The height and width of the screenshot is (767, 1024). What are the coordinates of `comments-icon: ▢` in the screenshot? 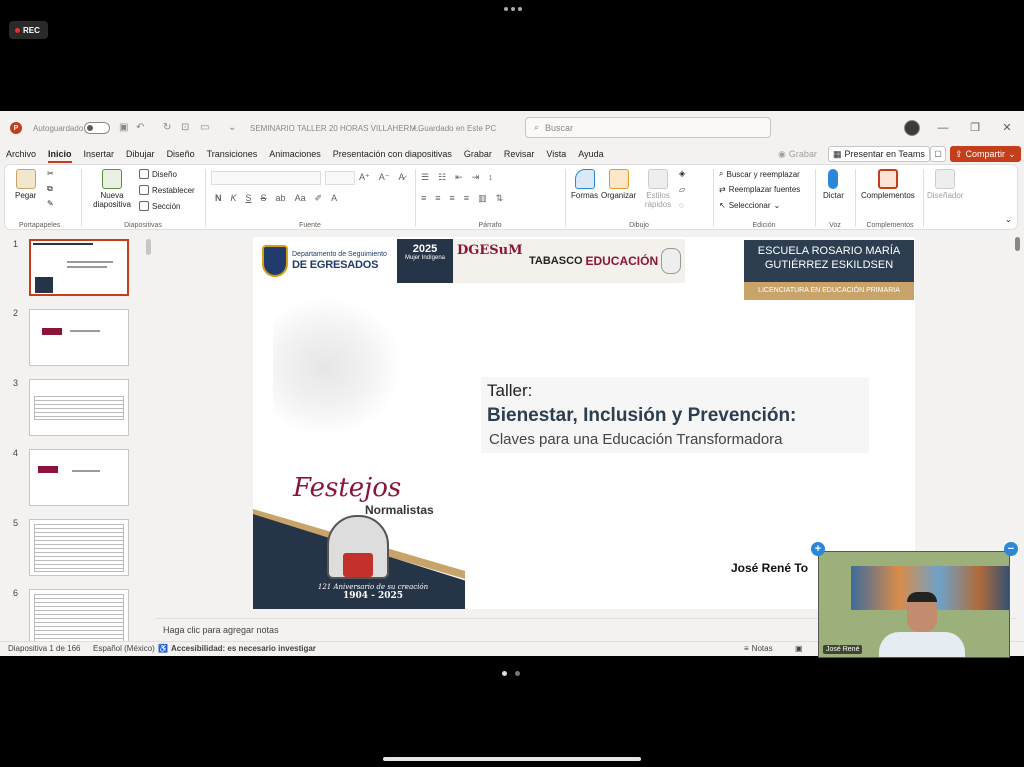 It's located at (938, 154).